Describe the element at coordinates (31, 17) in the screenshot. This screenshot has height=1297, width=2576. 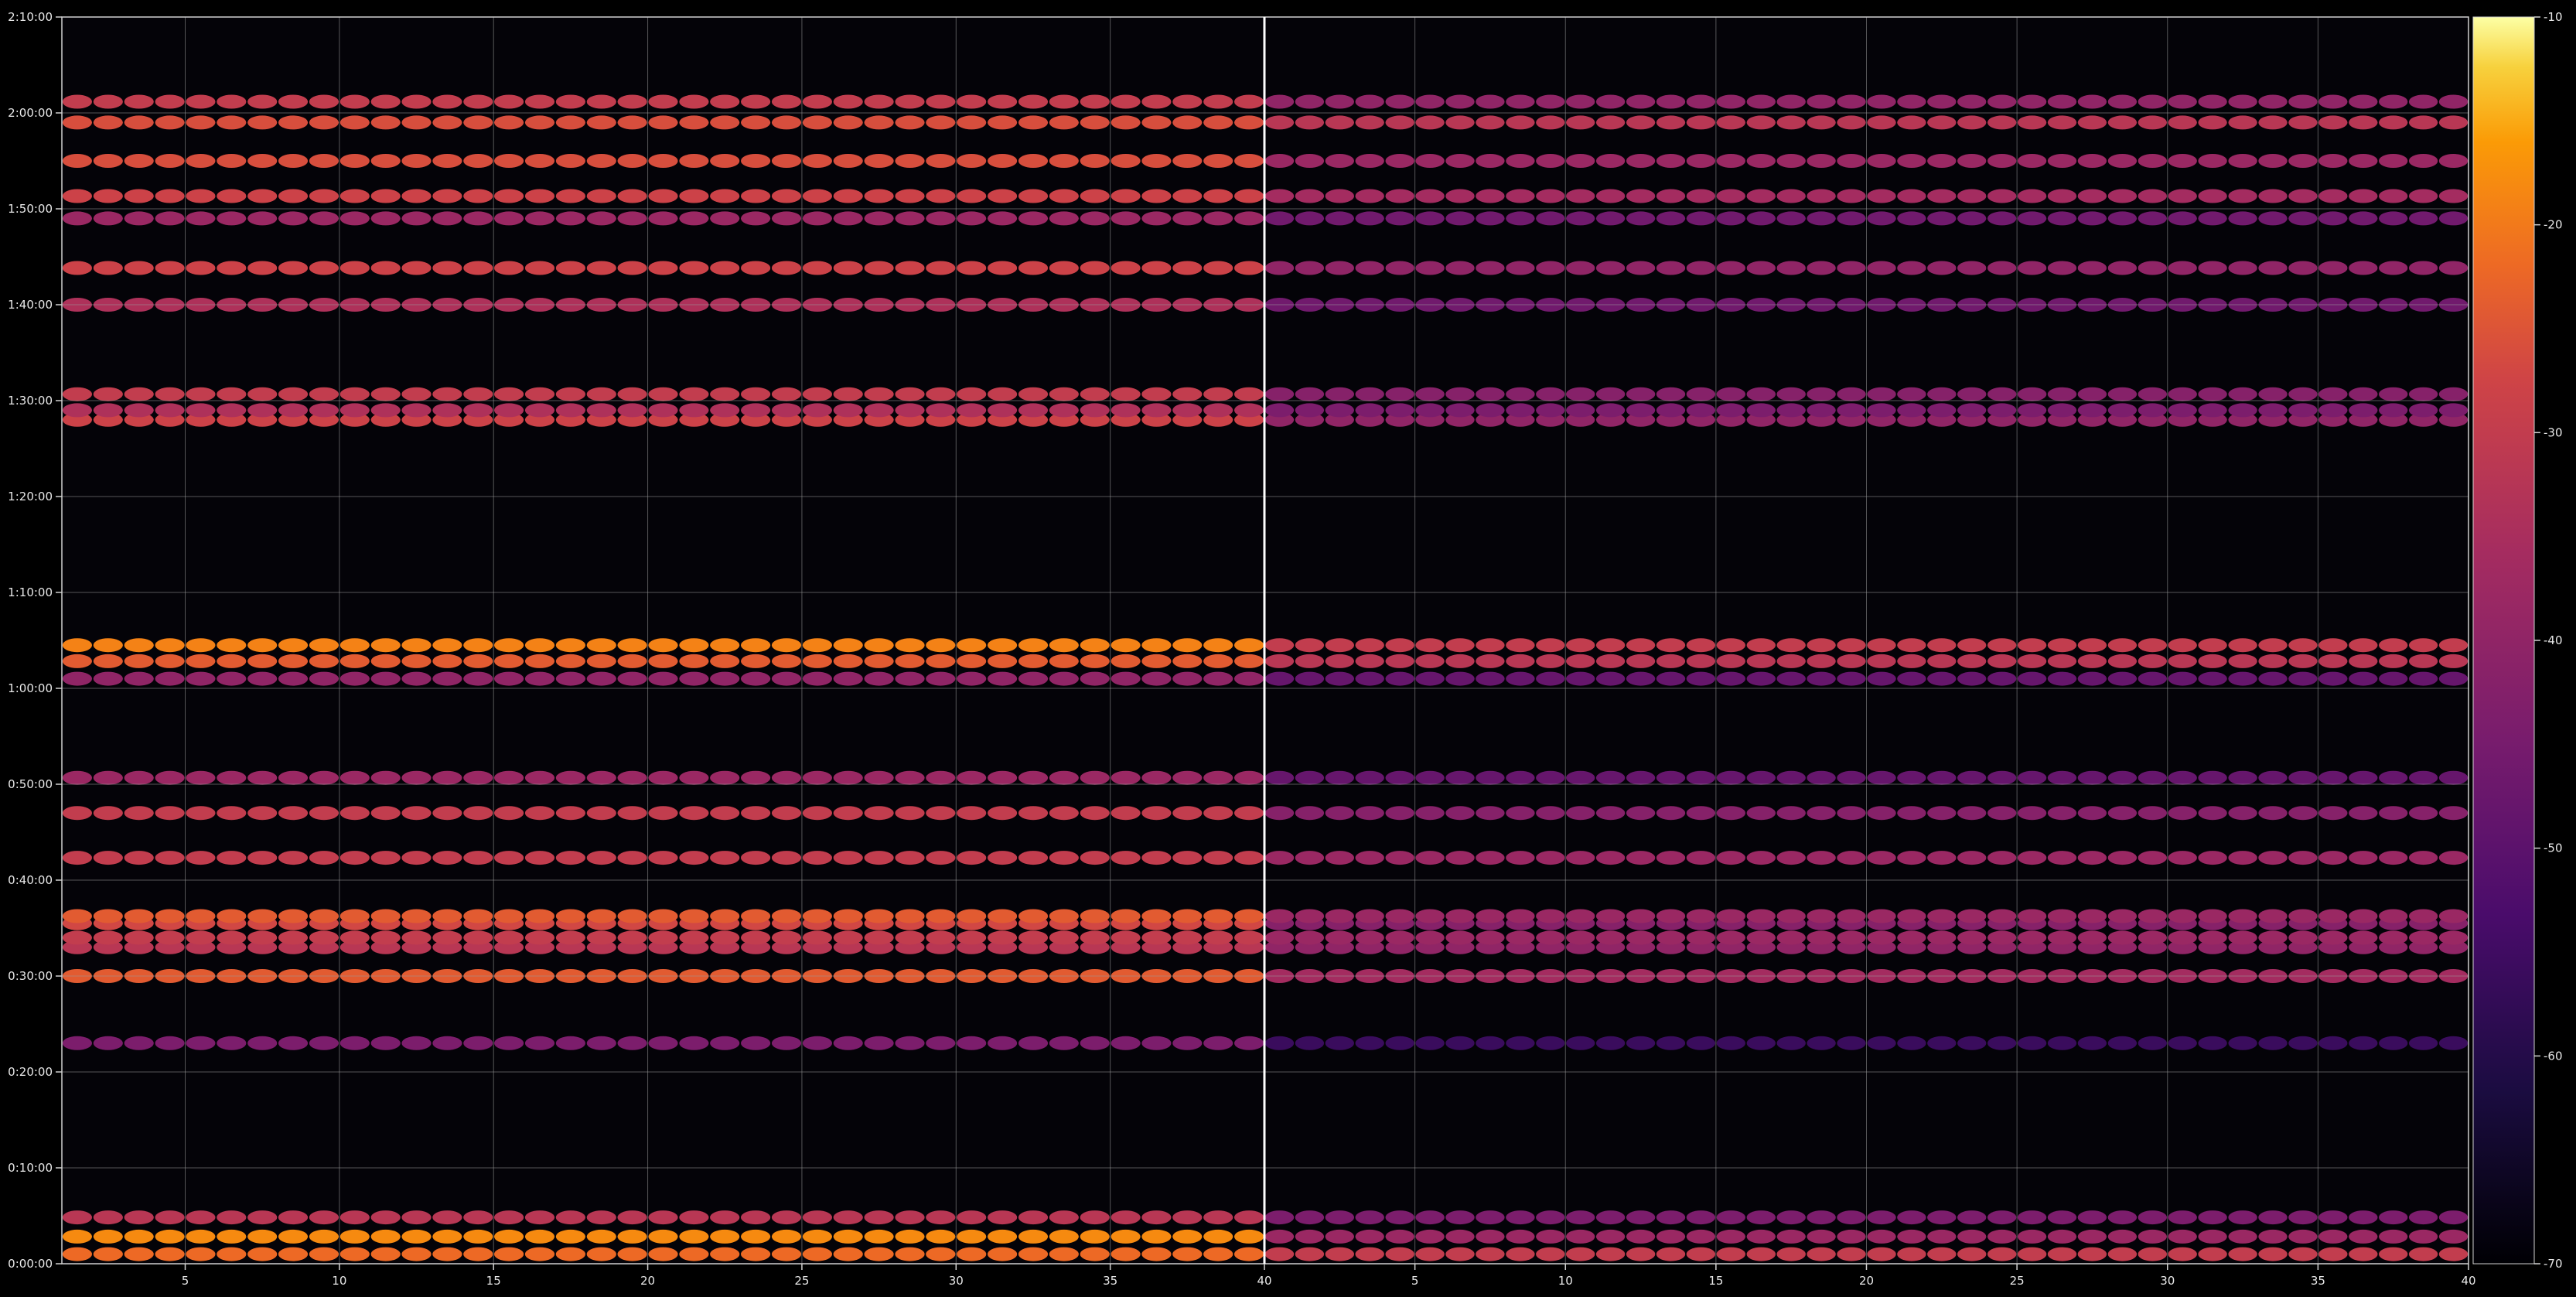
I see `y-tick-label: 2:10:00` at that location.